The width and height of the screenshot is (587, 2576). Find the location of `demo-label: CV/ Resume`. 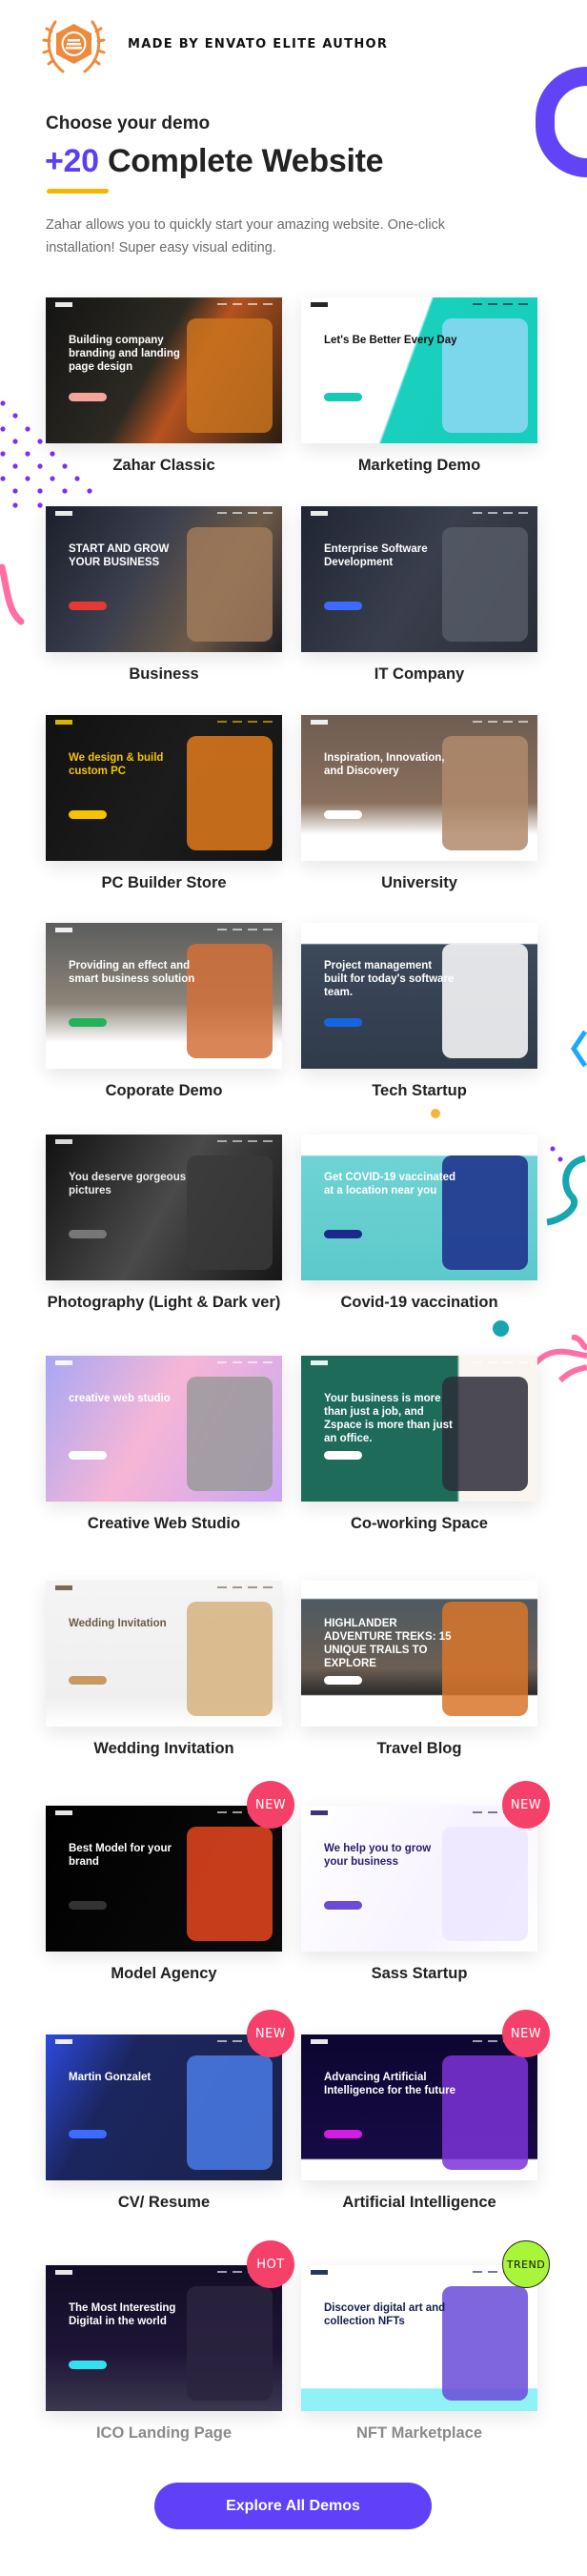

demo-label: CV/ Resume is located at coordinates (164, 2203).